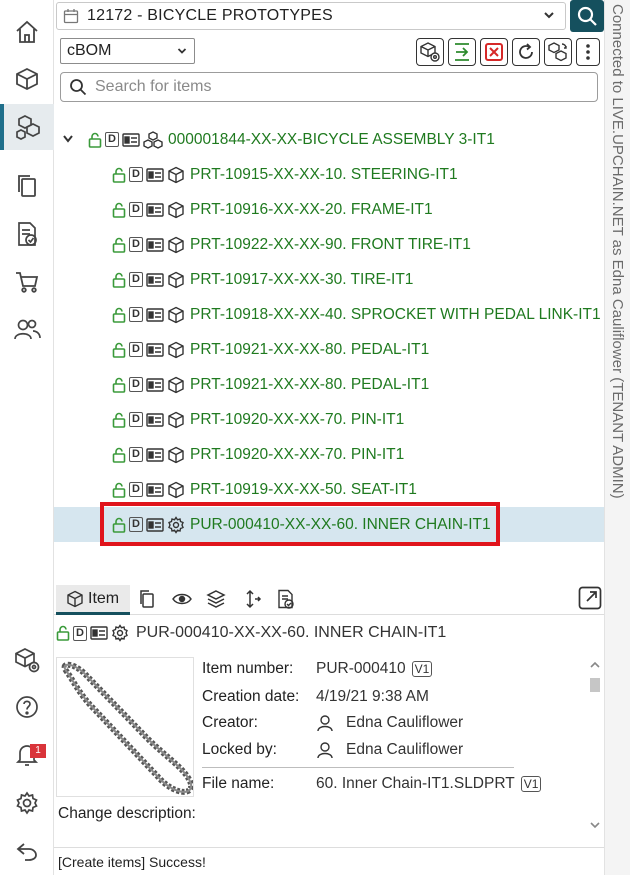 This screenshot has width=630, height=875. I want to click on bom-type-value: cBOM, so click(89, 50).